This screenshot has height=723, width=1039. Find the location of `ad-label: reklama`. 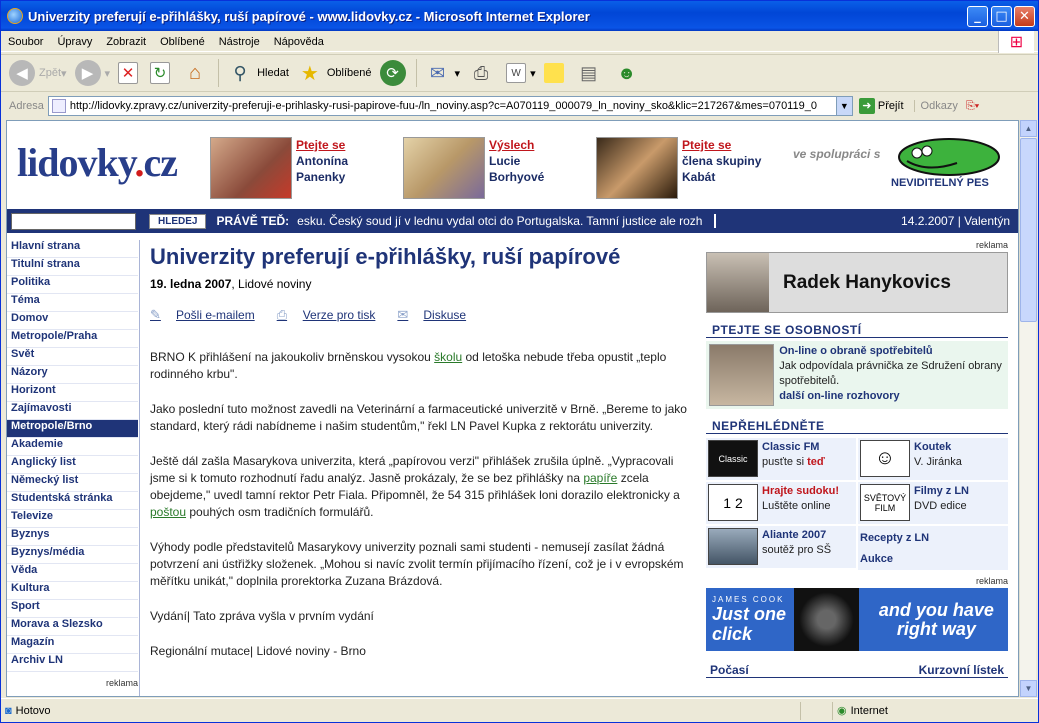

ad-label: reklama is located at coordinates (991, 581).